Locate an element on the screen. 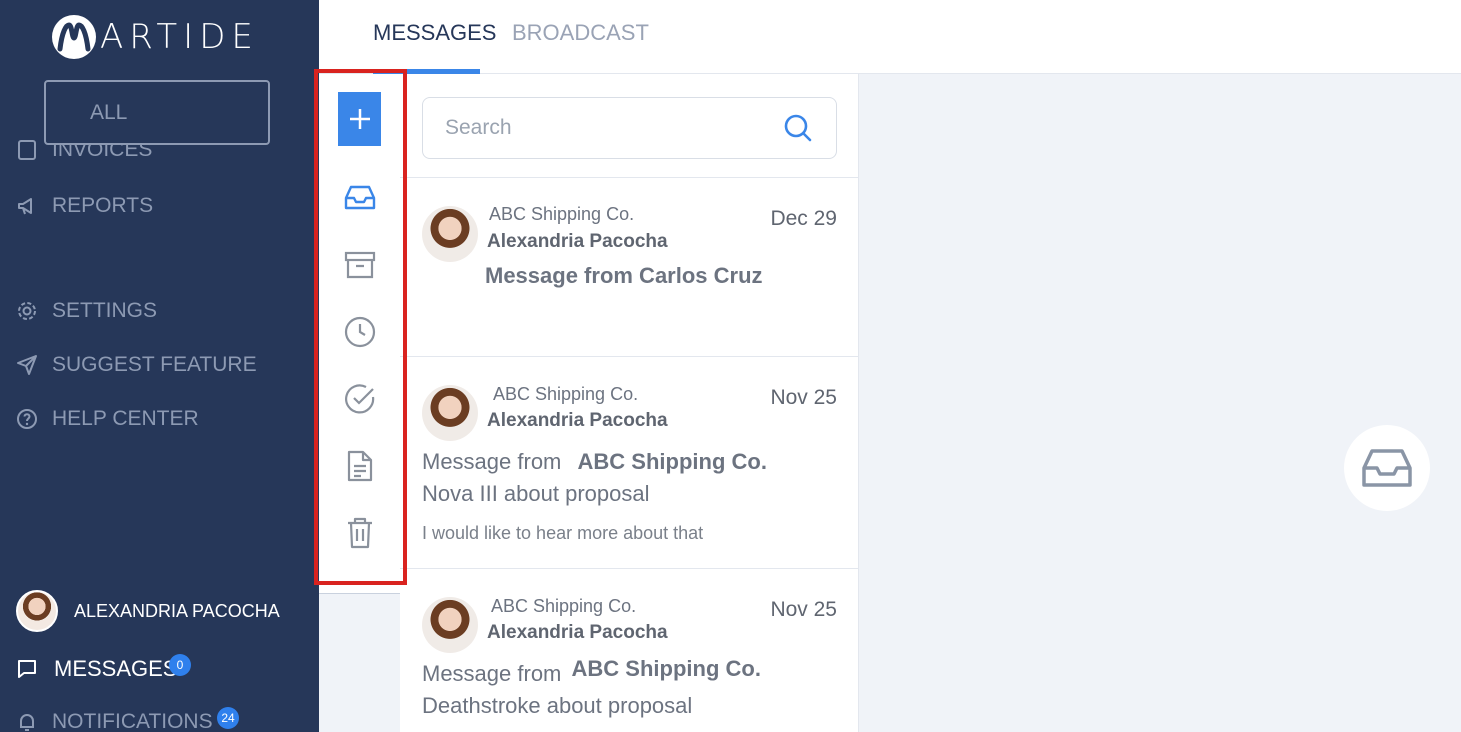 Image resolution: width=1461 pixels, height=732 pixels. help-circle-icon is located at coordinates (27, 419).